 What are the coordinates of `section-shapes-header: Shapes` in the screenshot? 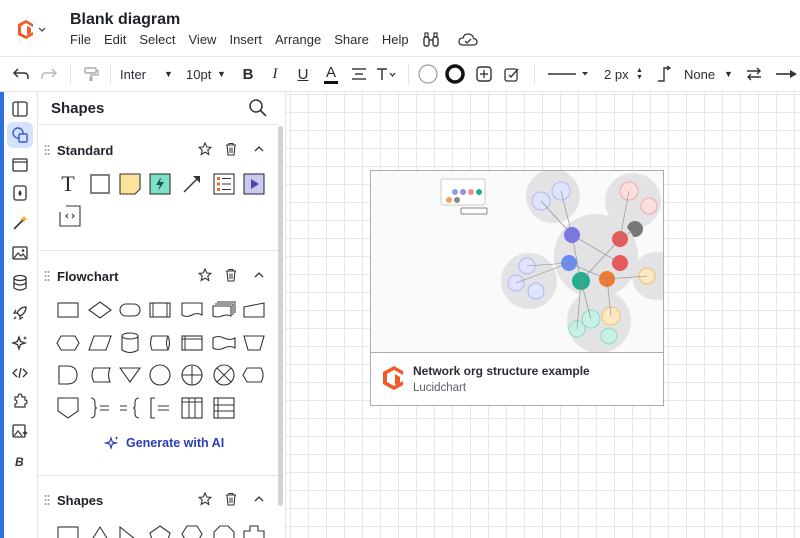 It's located at (158, 500).